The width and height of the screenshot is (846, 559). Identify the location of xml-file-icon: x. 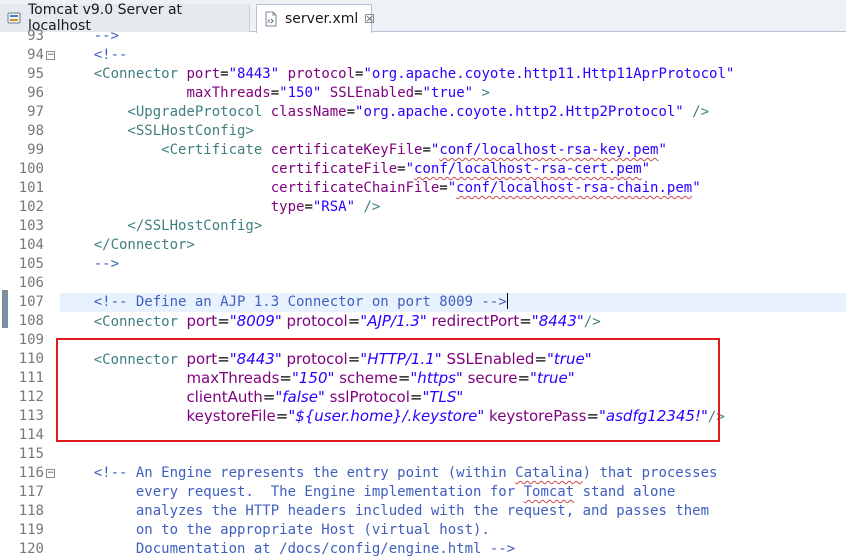
(271, 19).